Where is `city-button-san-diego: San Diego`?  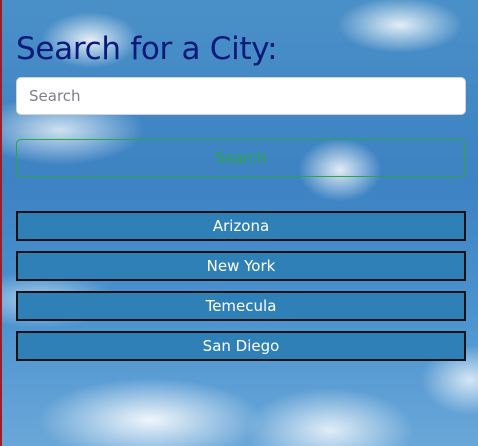 city-button-san-diego: San Diego is located at coordinates (241, 346).